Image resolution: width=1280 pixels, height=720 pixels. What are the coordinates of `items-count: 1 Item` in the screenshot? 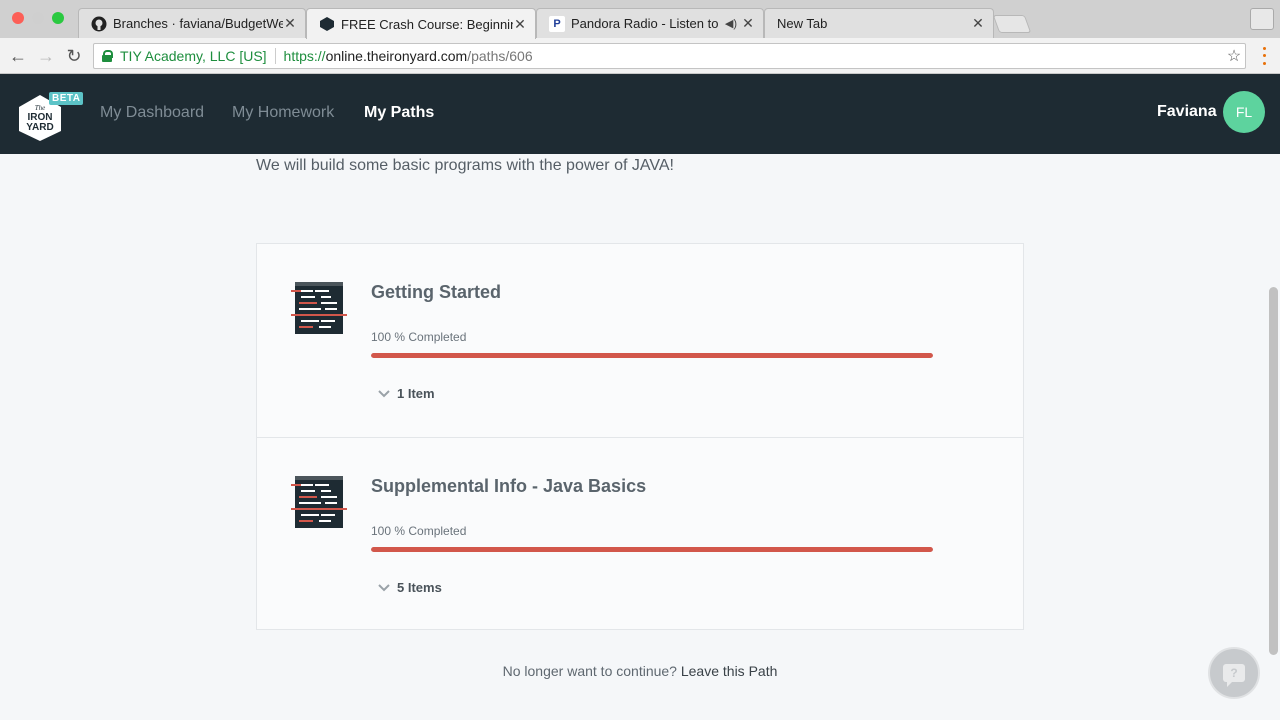 It's located at (416, 393).